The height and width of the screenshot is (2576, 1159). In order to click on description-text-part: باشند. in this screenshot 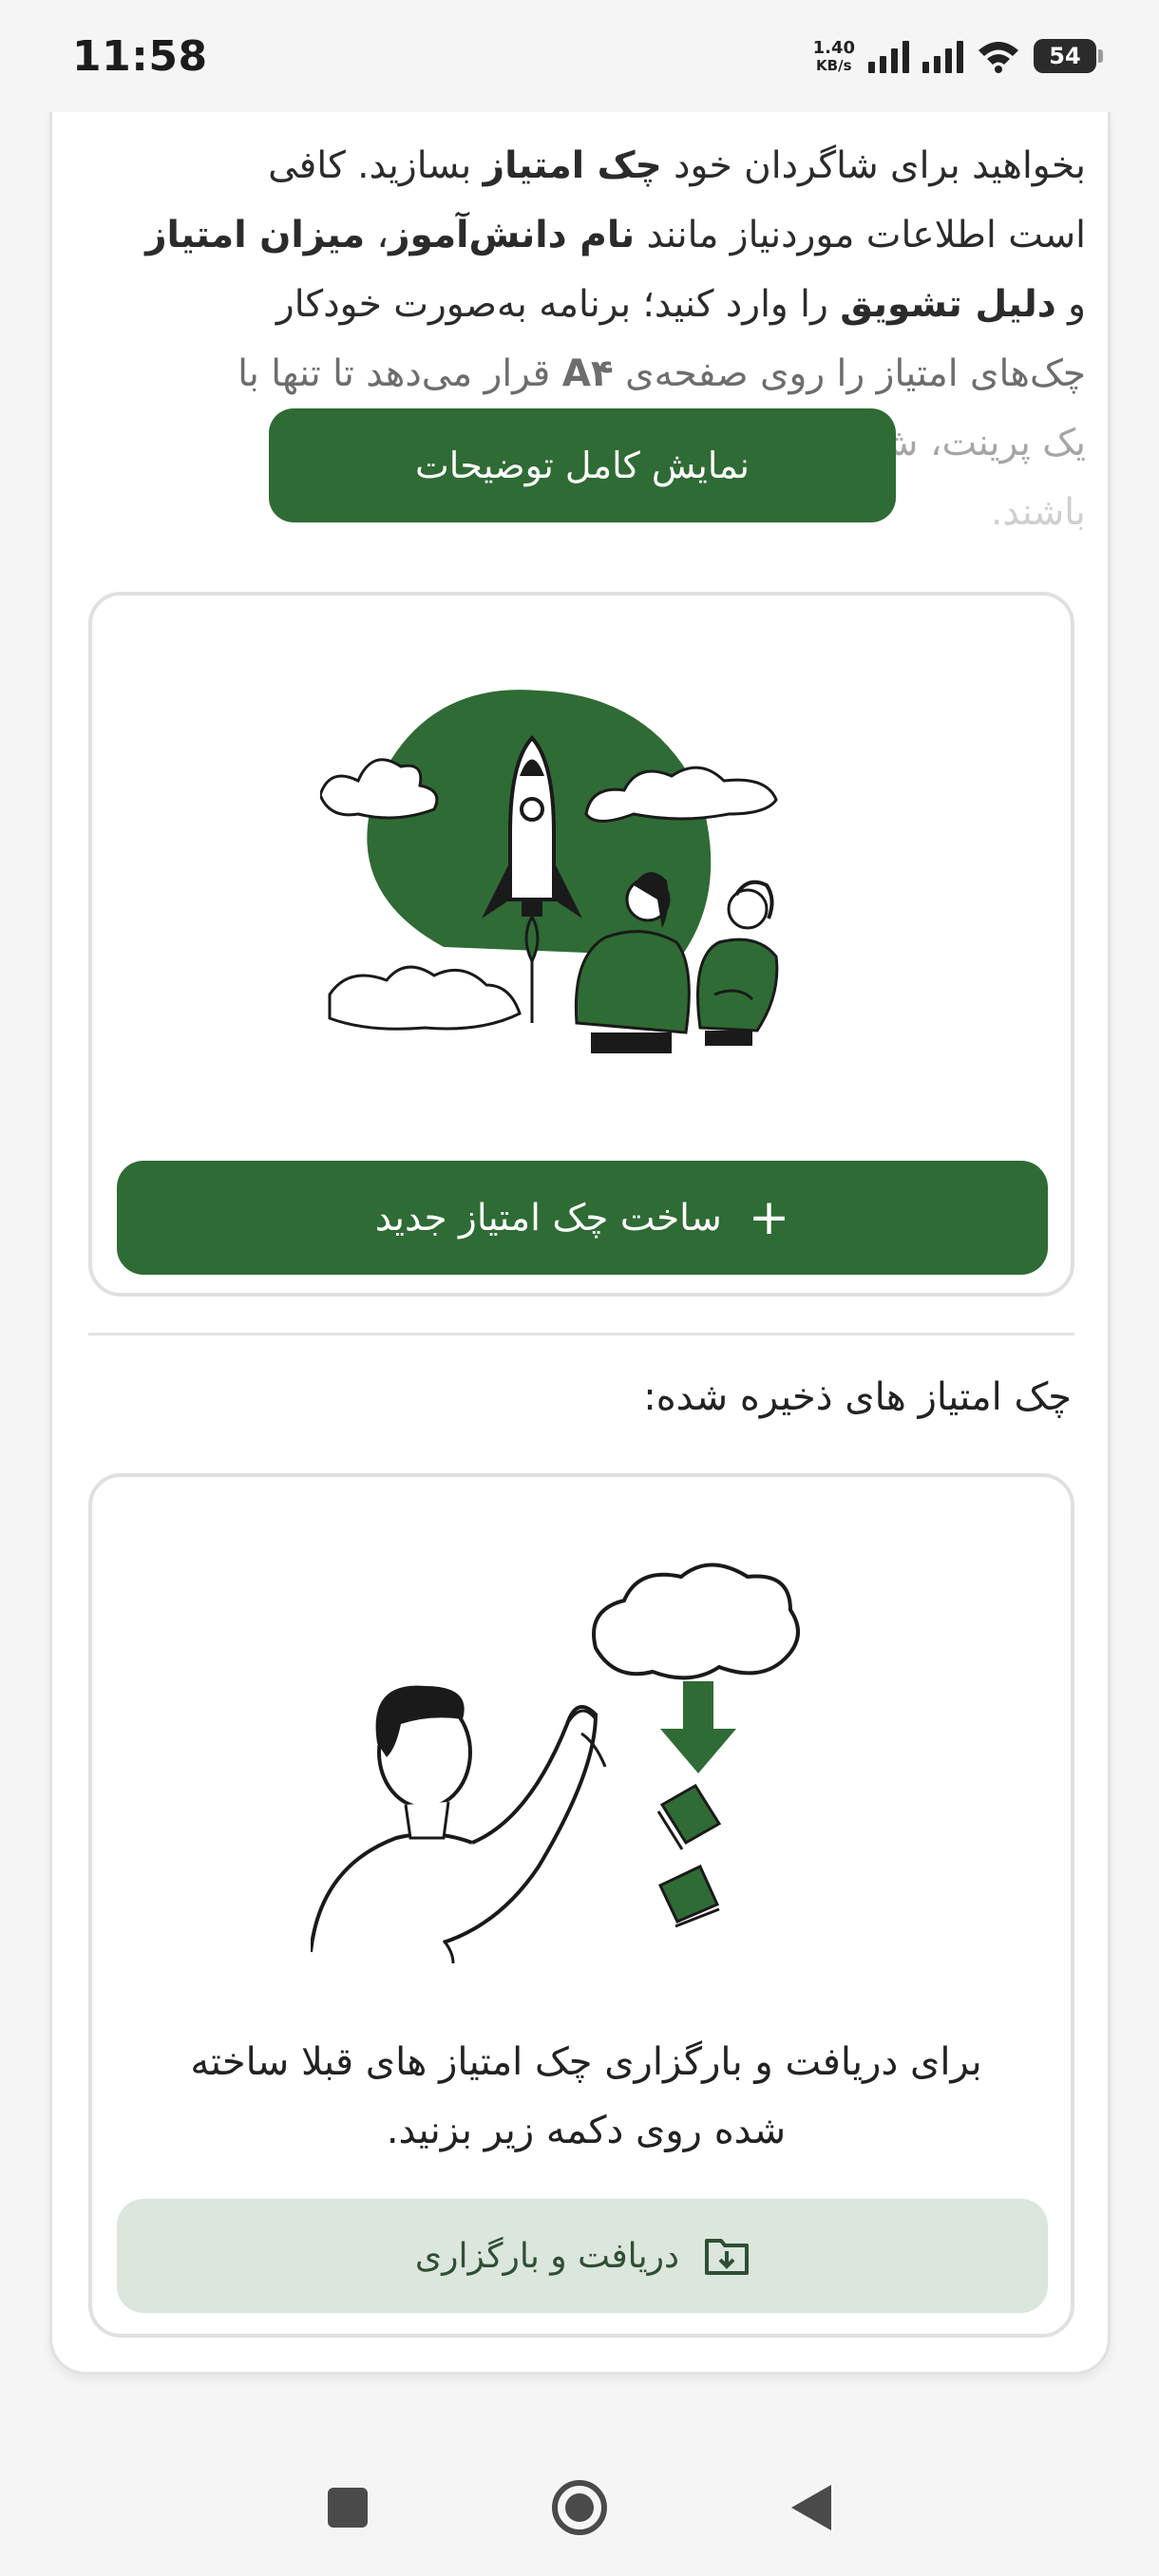, I will do `click(1038, 512)`.